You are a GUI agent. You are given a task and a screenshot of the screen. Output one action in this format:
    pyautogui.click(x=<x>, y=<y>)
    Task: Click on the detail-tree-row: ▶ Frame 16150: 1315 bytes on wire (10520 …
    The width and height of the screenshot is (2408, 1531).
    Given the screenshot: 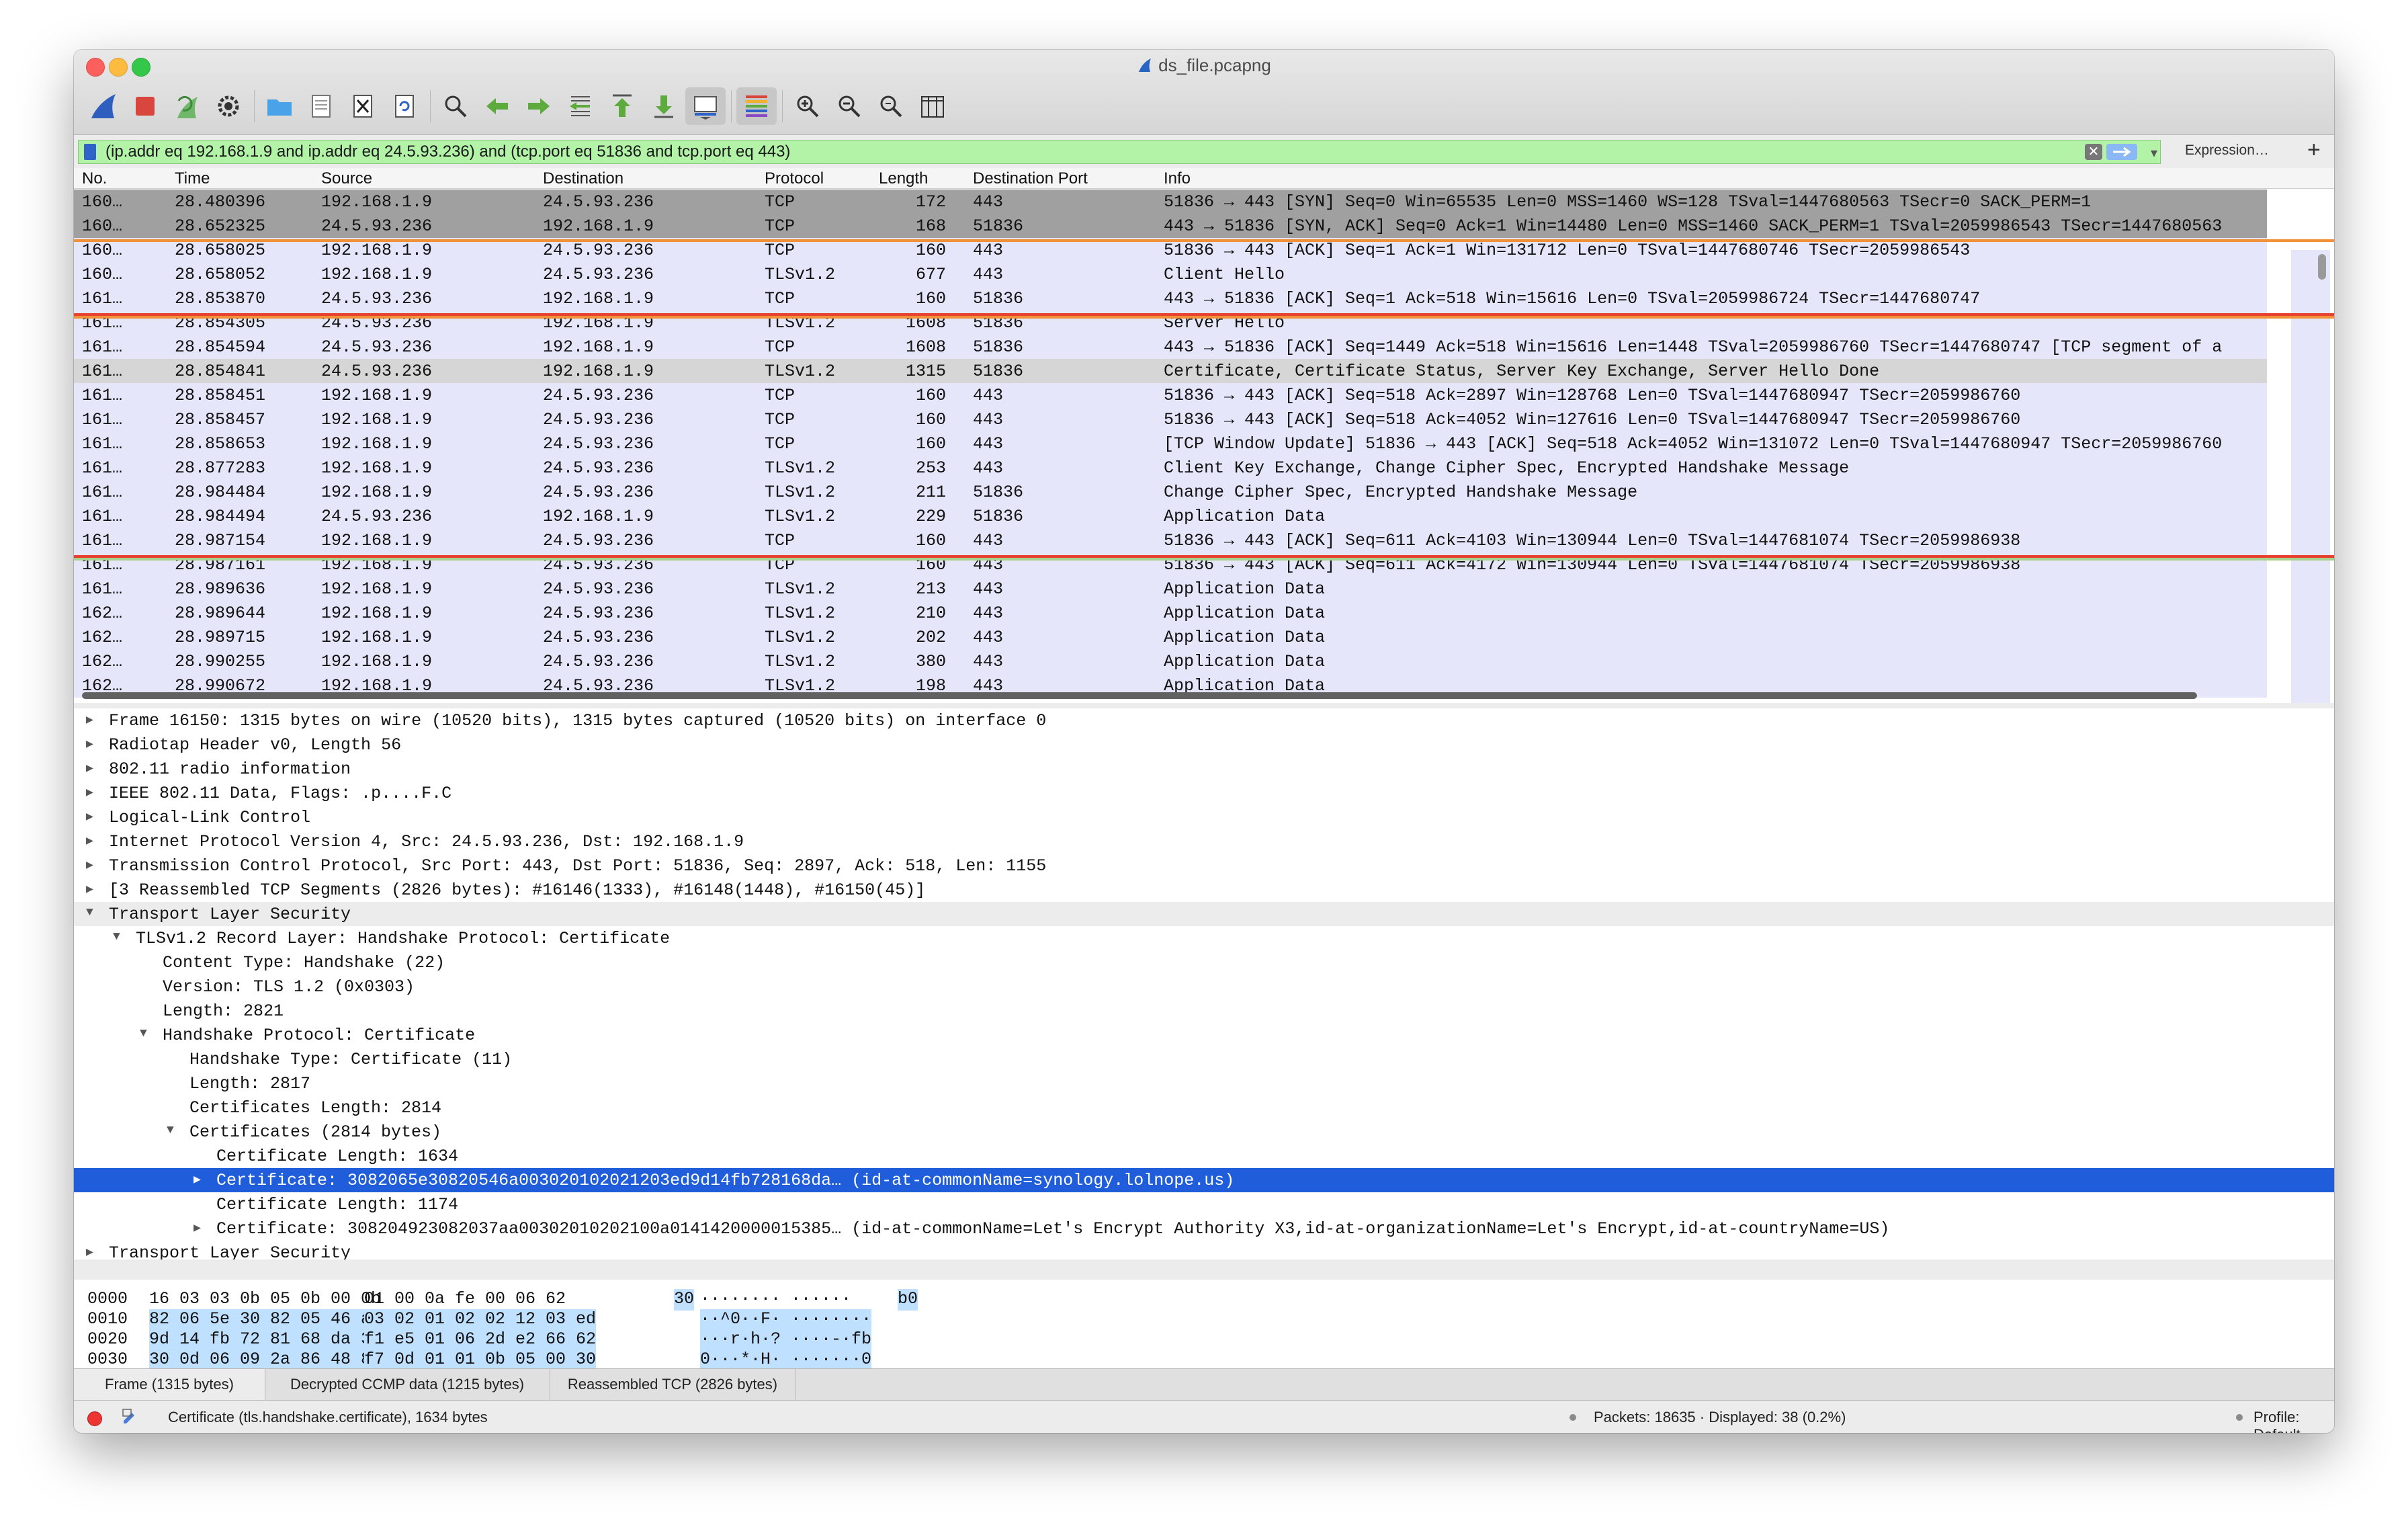 What is the action you would take?
    pyautogui.click(x=1204, y=721)
    